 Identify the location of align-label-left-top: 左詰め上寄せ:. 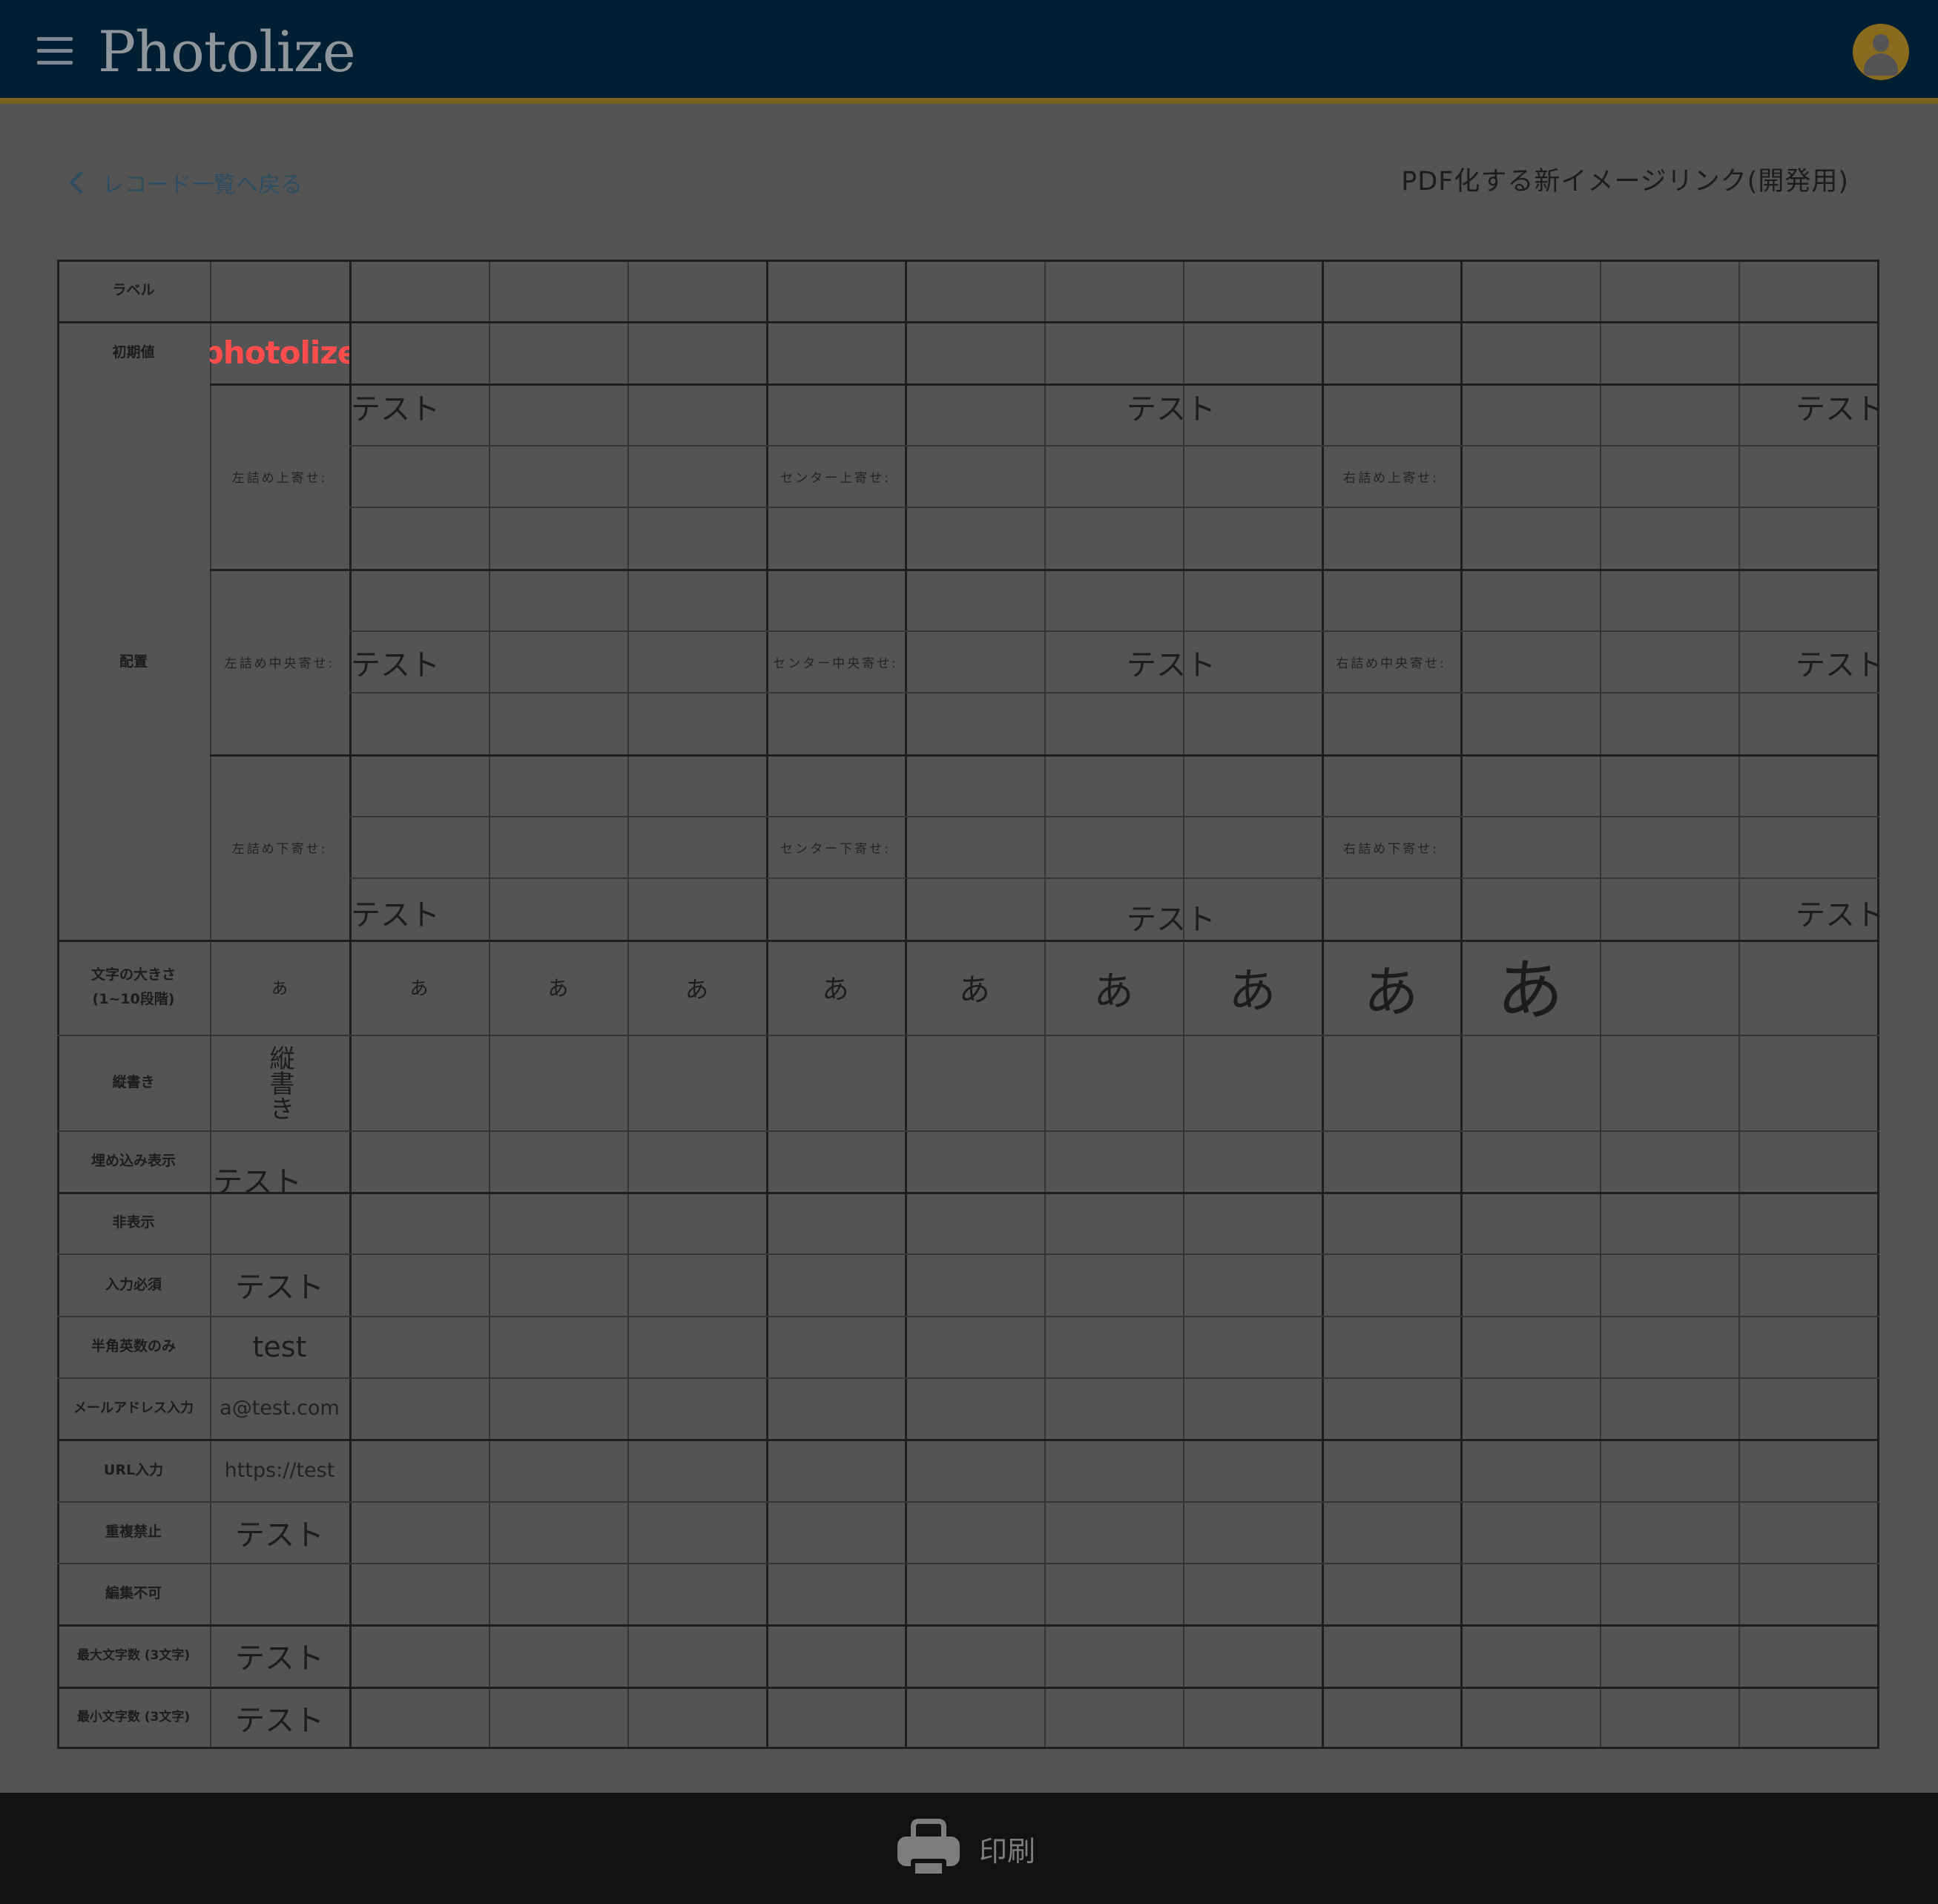
(280, 478).